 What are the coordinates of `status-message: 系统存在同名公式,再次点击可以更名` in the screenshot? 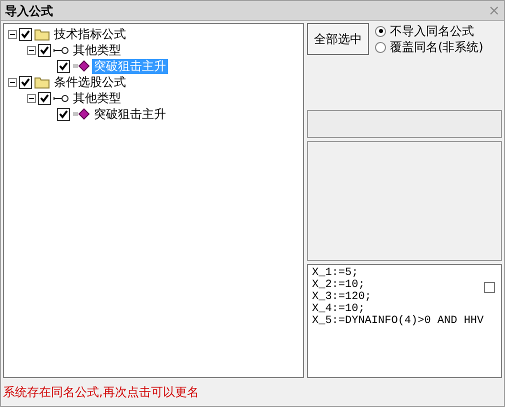 It's located at (101, 392).